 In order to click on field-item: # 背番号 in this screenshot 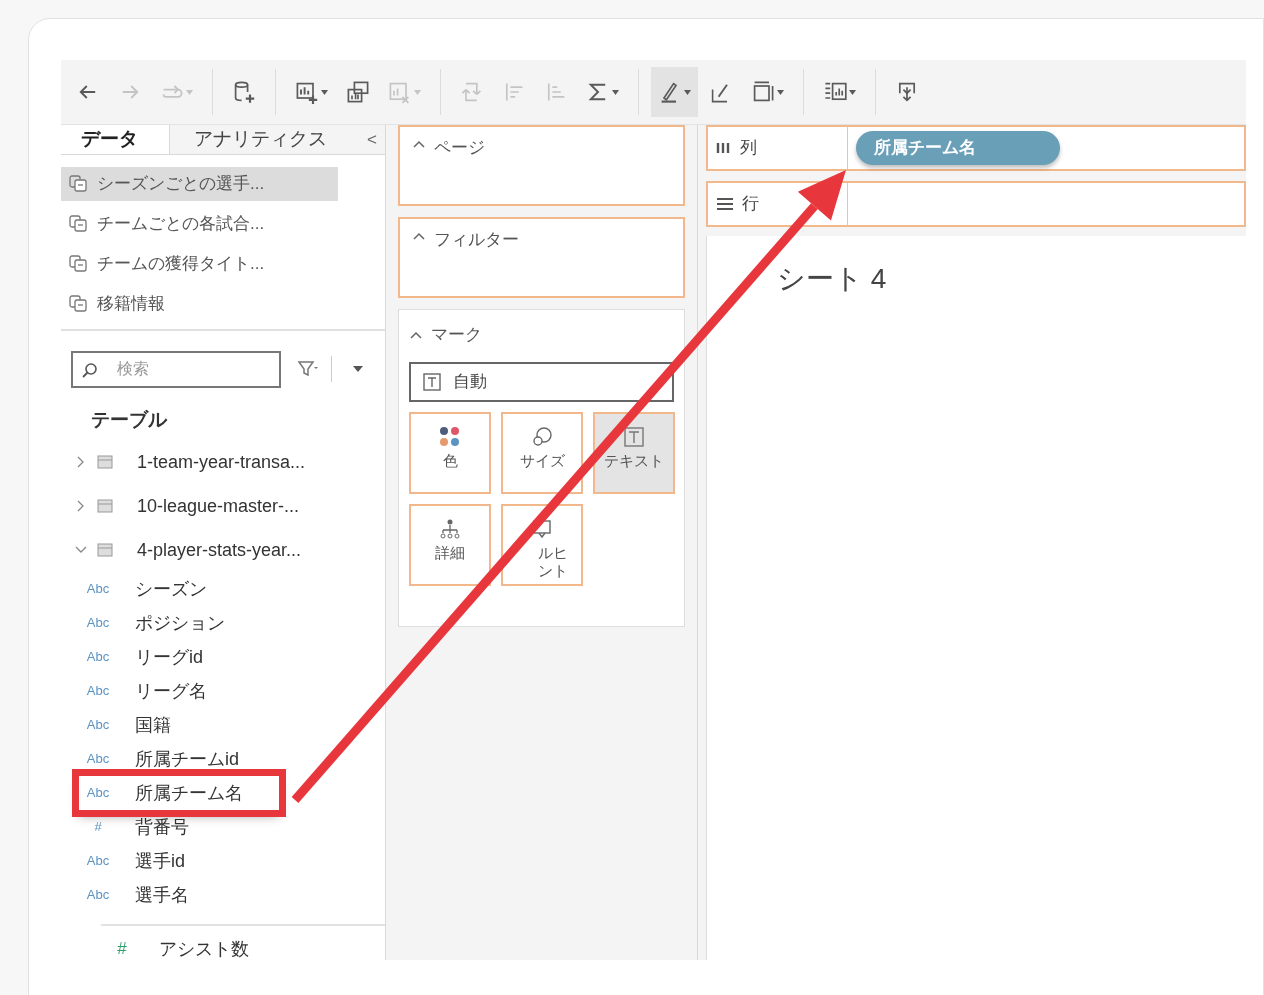, I will do `click(199, 827)`.